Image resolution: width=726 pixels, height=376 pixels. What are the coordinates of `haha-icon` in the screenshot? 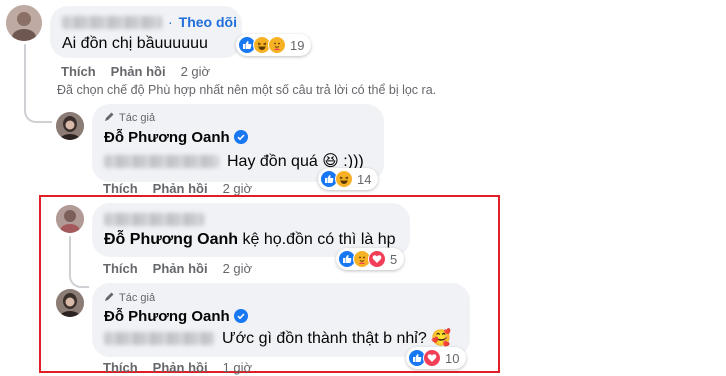 It's located at (344, 179).